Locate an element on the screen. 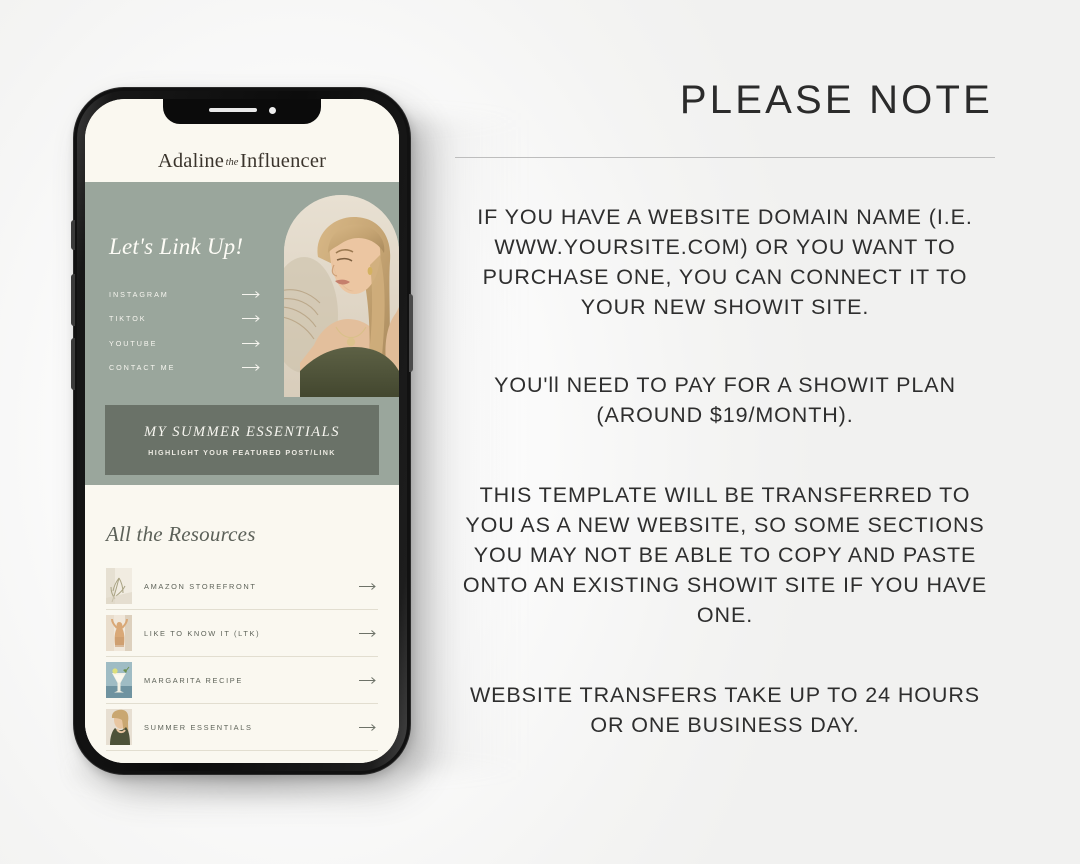 The image size is (1080, 864). list-item-label: SUMMER ESSENTIALS is located at coordinates (198, 727).